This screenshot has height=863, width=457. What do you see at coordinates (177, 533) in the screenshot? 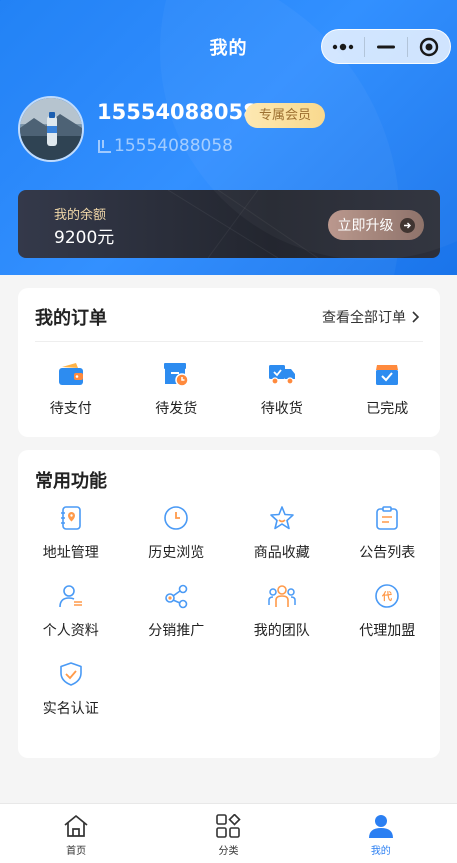
I see `function-history: 历史浏览` at bounding box center [177, 533].